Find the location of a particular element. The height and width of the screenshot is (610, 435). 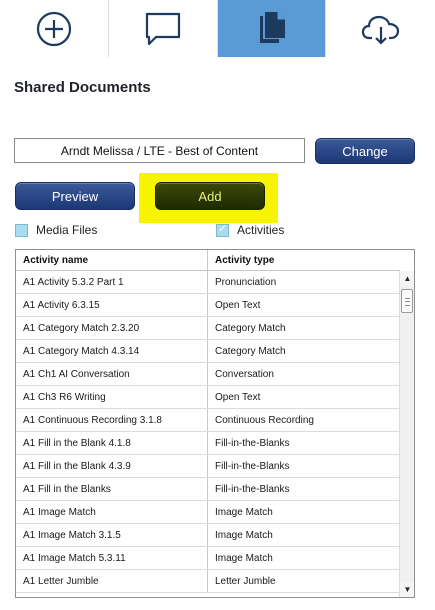

table-header: Activity name Activity type is located at coordinates (208, 260).